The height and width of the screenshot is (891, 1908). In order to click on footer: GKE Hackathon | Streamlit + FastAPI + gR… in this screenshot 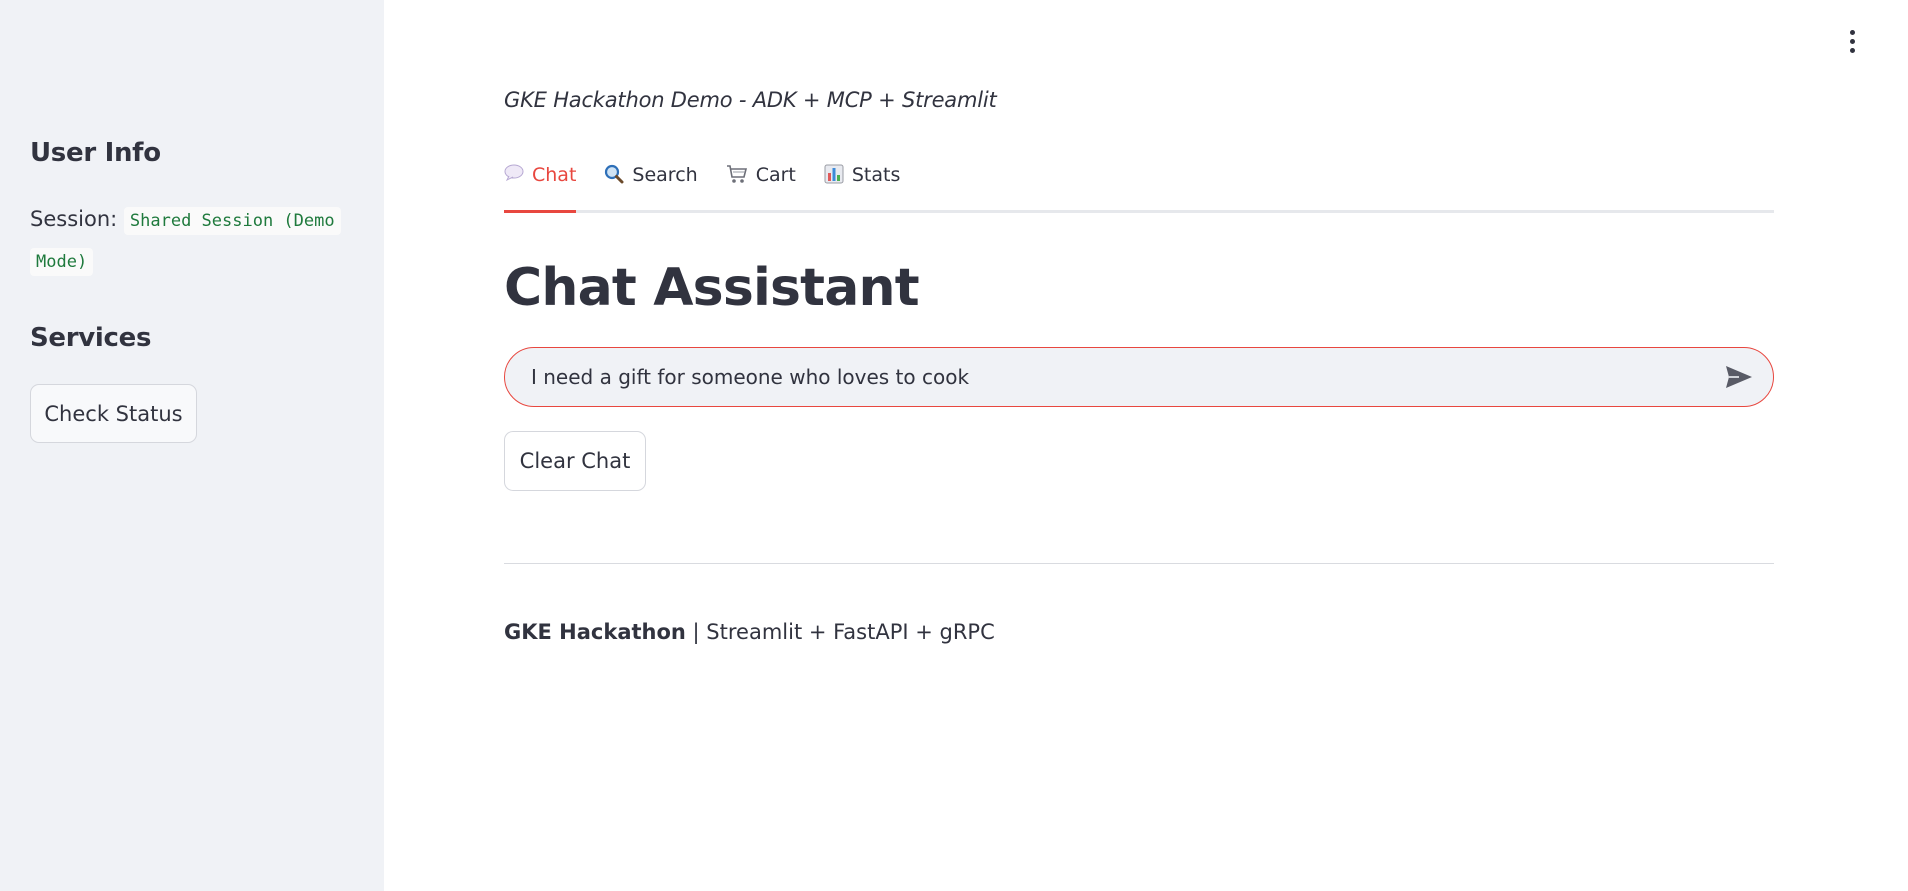, I will do `click(749, 632)`.